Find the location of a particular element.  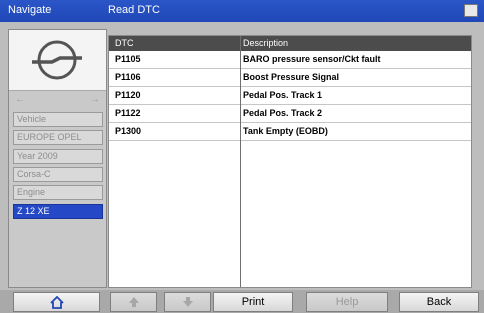

table-row: P1105 BARO pressure sensor/Ckt fault is located at coordinates (290, 60).